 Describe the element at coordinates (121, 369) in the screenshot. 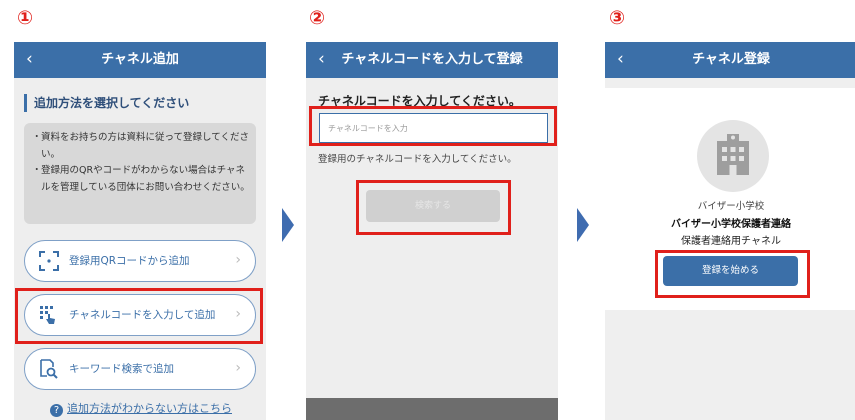

I see `add-by-keyword-label: キーワード検索で追加` at that location.